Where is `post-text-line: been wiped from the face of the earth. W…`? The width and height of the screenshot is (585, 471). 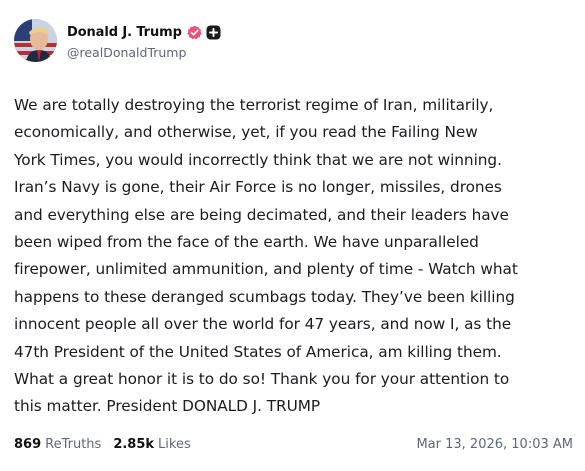 post-text-line: been wiped from the face of the earth. W… is located at coordinates (246, 242).